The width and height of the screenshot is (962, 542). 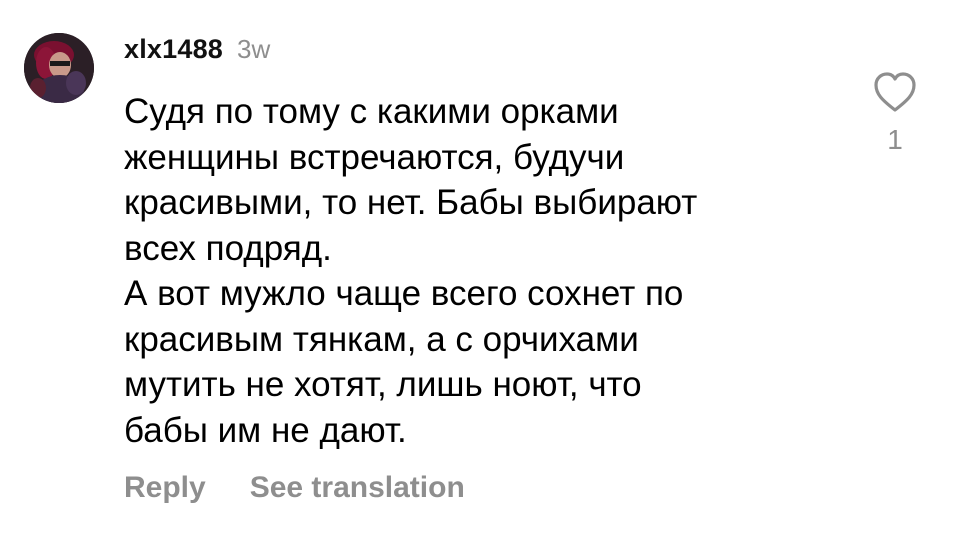 I want to click on comment-header: xlx1488 3w, so click(x=197, y=54).